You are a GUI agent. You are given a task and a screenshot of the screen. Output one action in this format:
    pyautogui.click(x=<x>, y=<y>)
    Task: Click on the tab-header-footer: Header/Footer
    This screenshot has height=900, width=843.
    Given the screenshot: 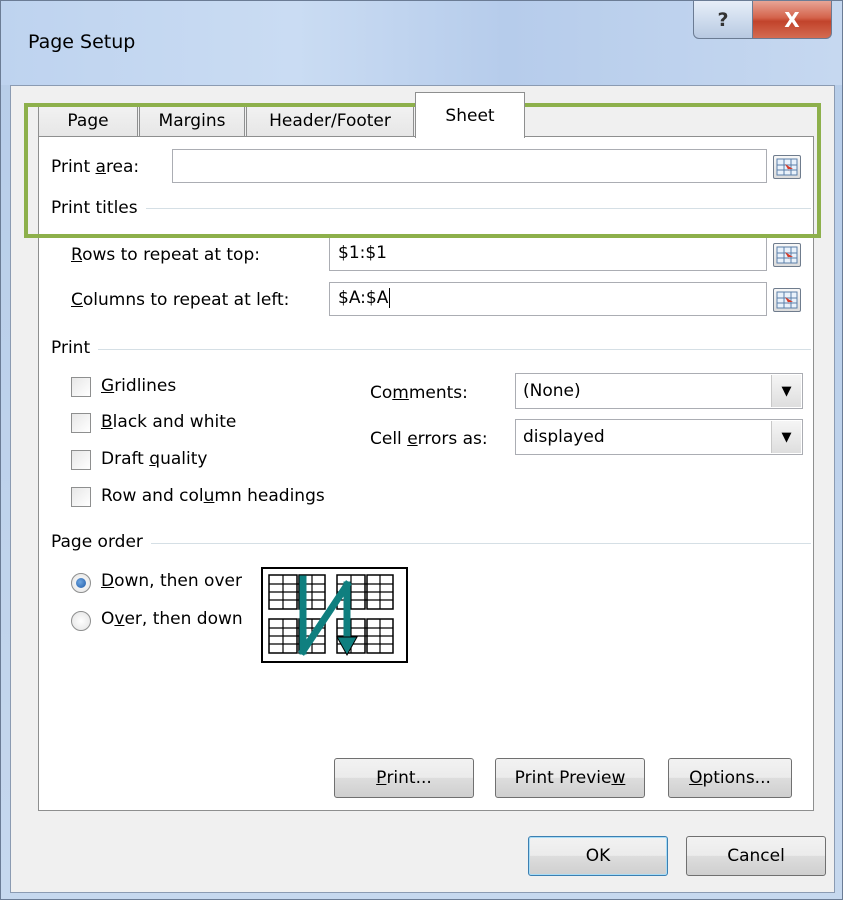 What is the action you would take?
    pyautogui.click(x=330, y=120)
    